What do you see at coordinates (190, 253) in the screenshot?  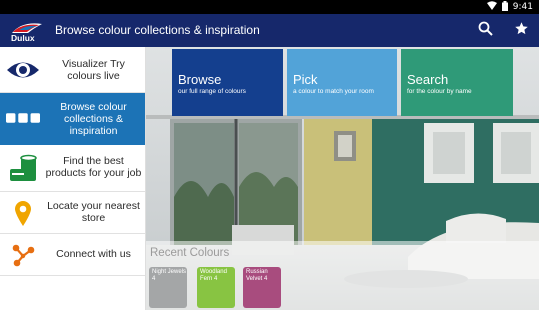 I see `recent-colours-title: Recent Colours` at bounding box center [190, 253].